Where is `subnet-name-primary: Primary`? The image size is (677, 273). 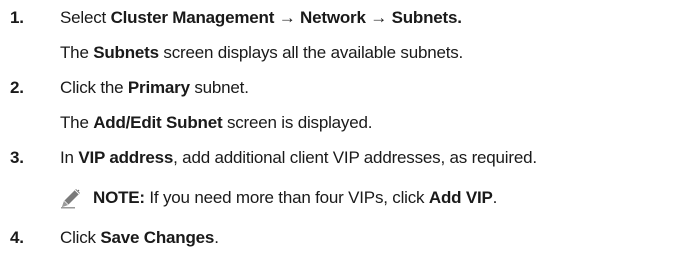
subnet-name-primary: Primary is located at coordinates (158, 87).